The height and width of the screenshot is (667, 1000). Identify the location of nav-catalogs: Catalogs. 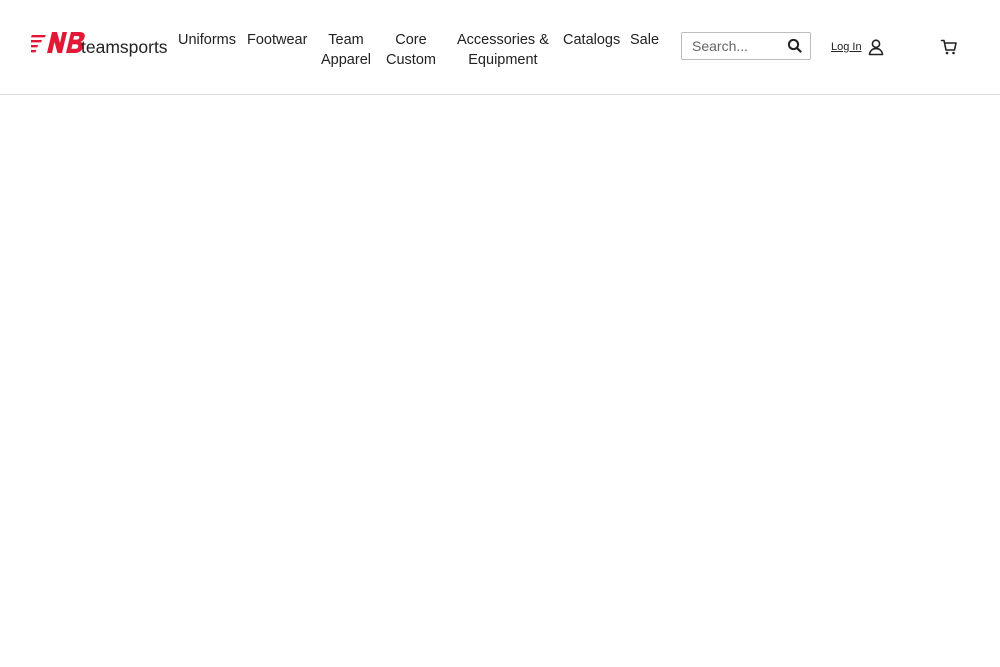
(591, 40).